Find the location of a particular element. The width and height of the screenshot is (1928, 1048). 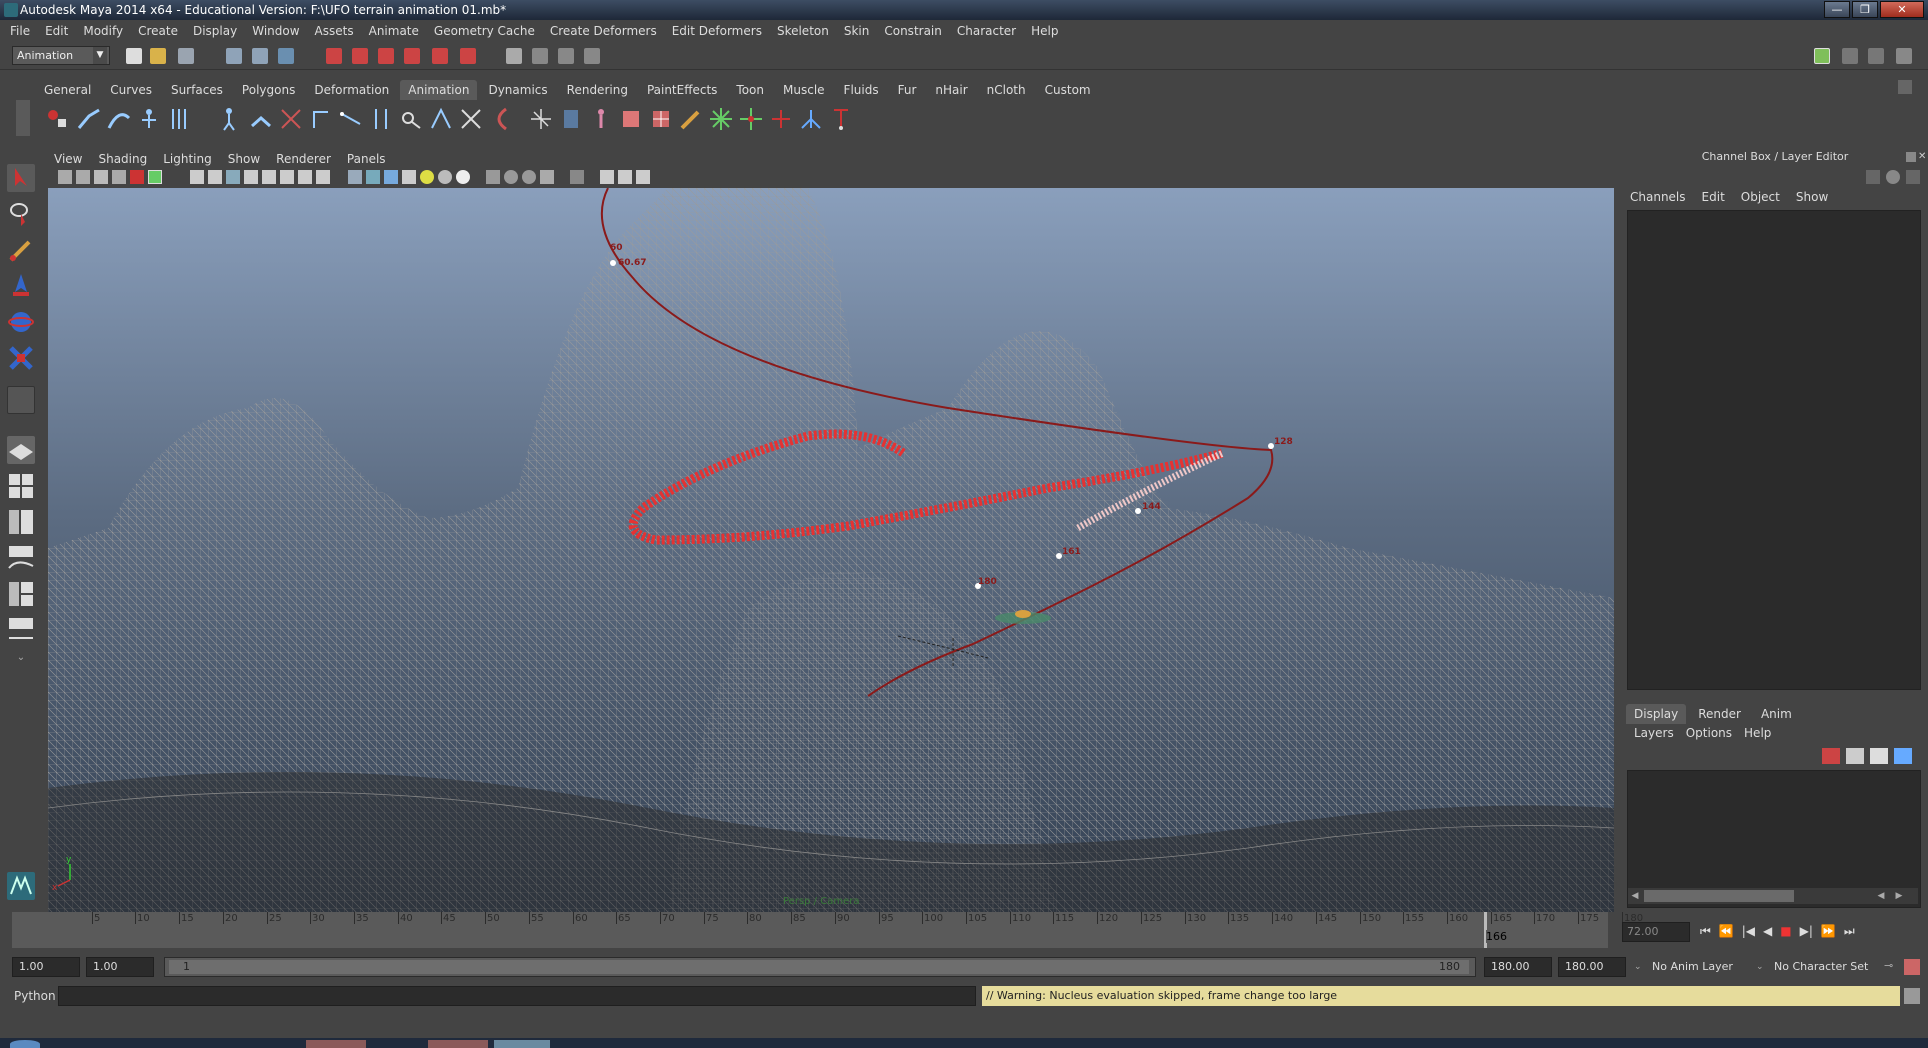

step-back-frame-icon: |◀ is located at coordinates (1748, 931).